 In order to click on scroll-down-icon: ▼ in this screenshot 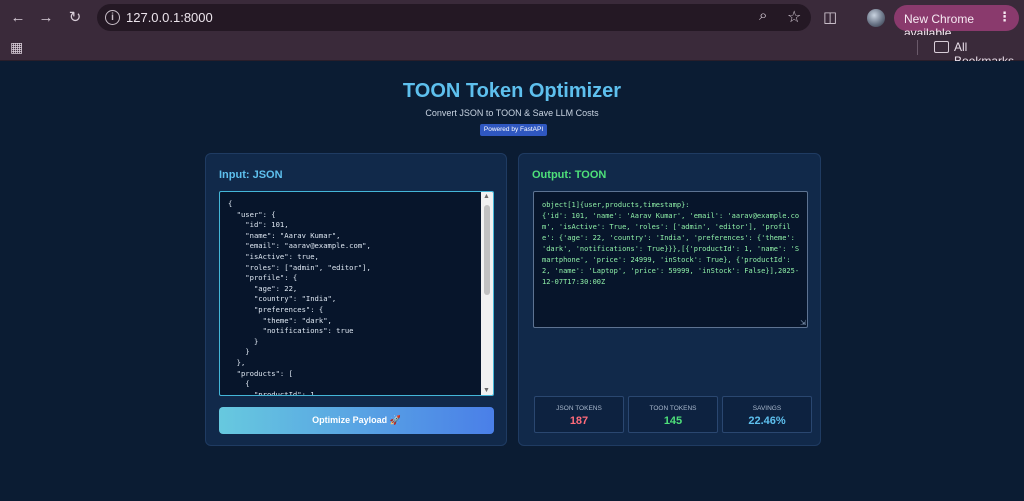, I will do `click(486, 390)`.